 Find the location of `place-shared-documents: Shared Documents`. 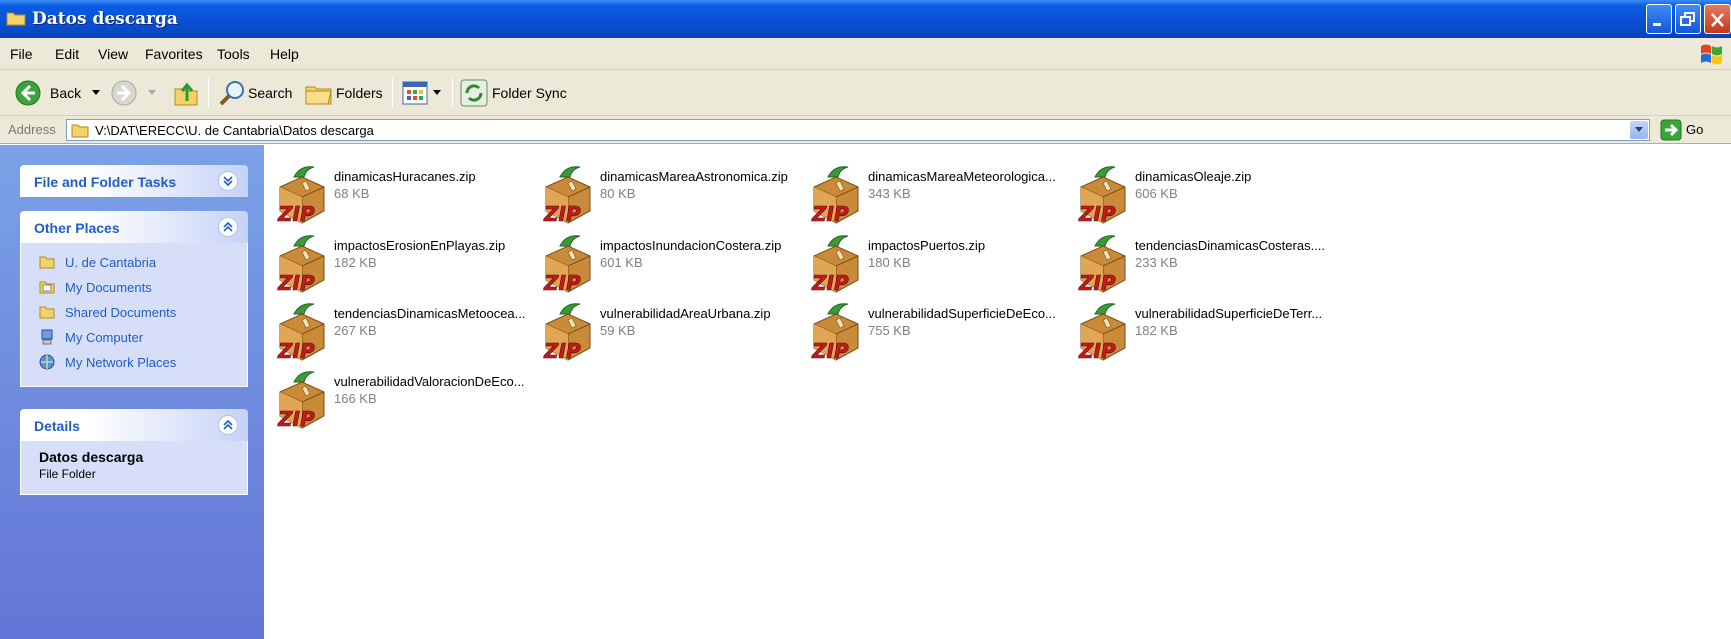

place-shared-documents: Shared Documents is located at coordinates (134, 313).